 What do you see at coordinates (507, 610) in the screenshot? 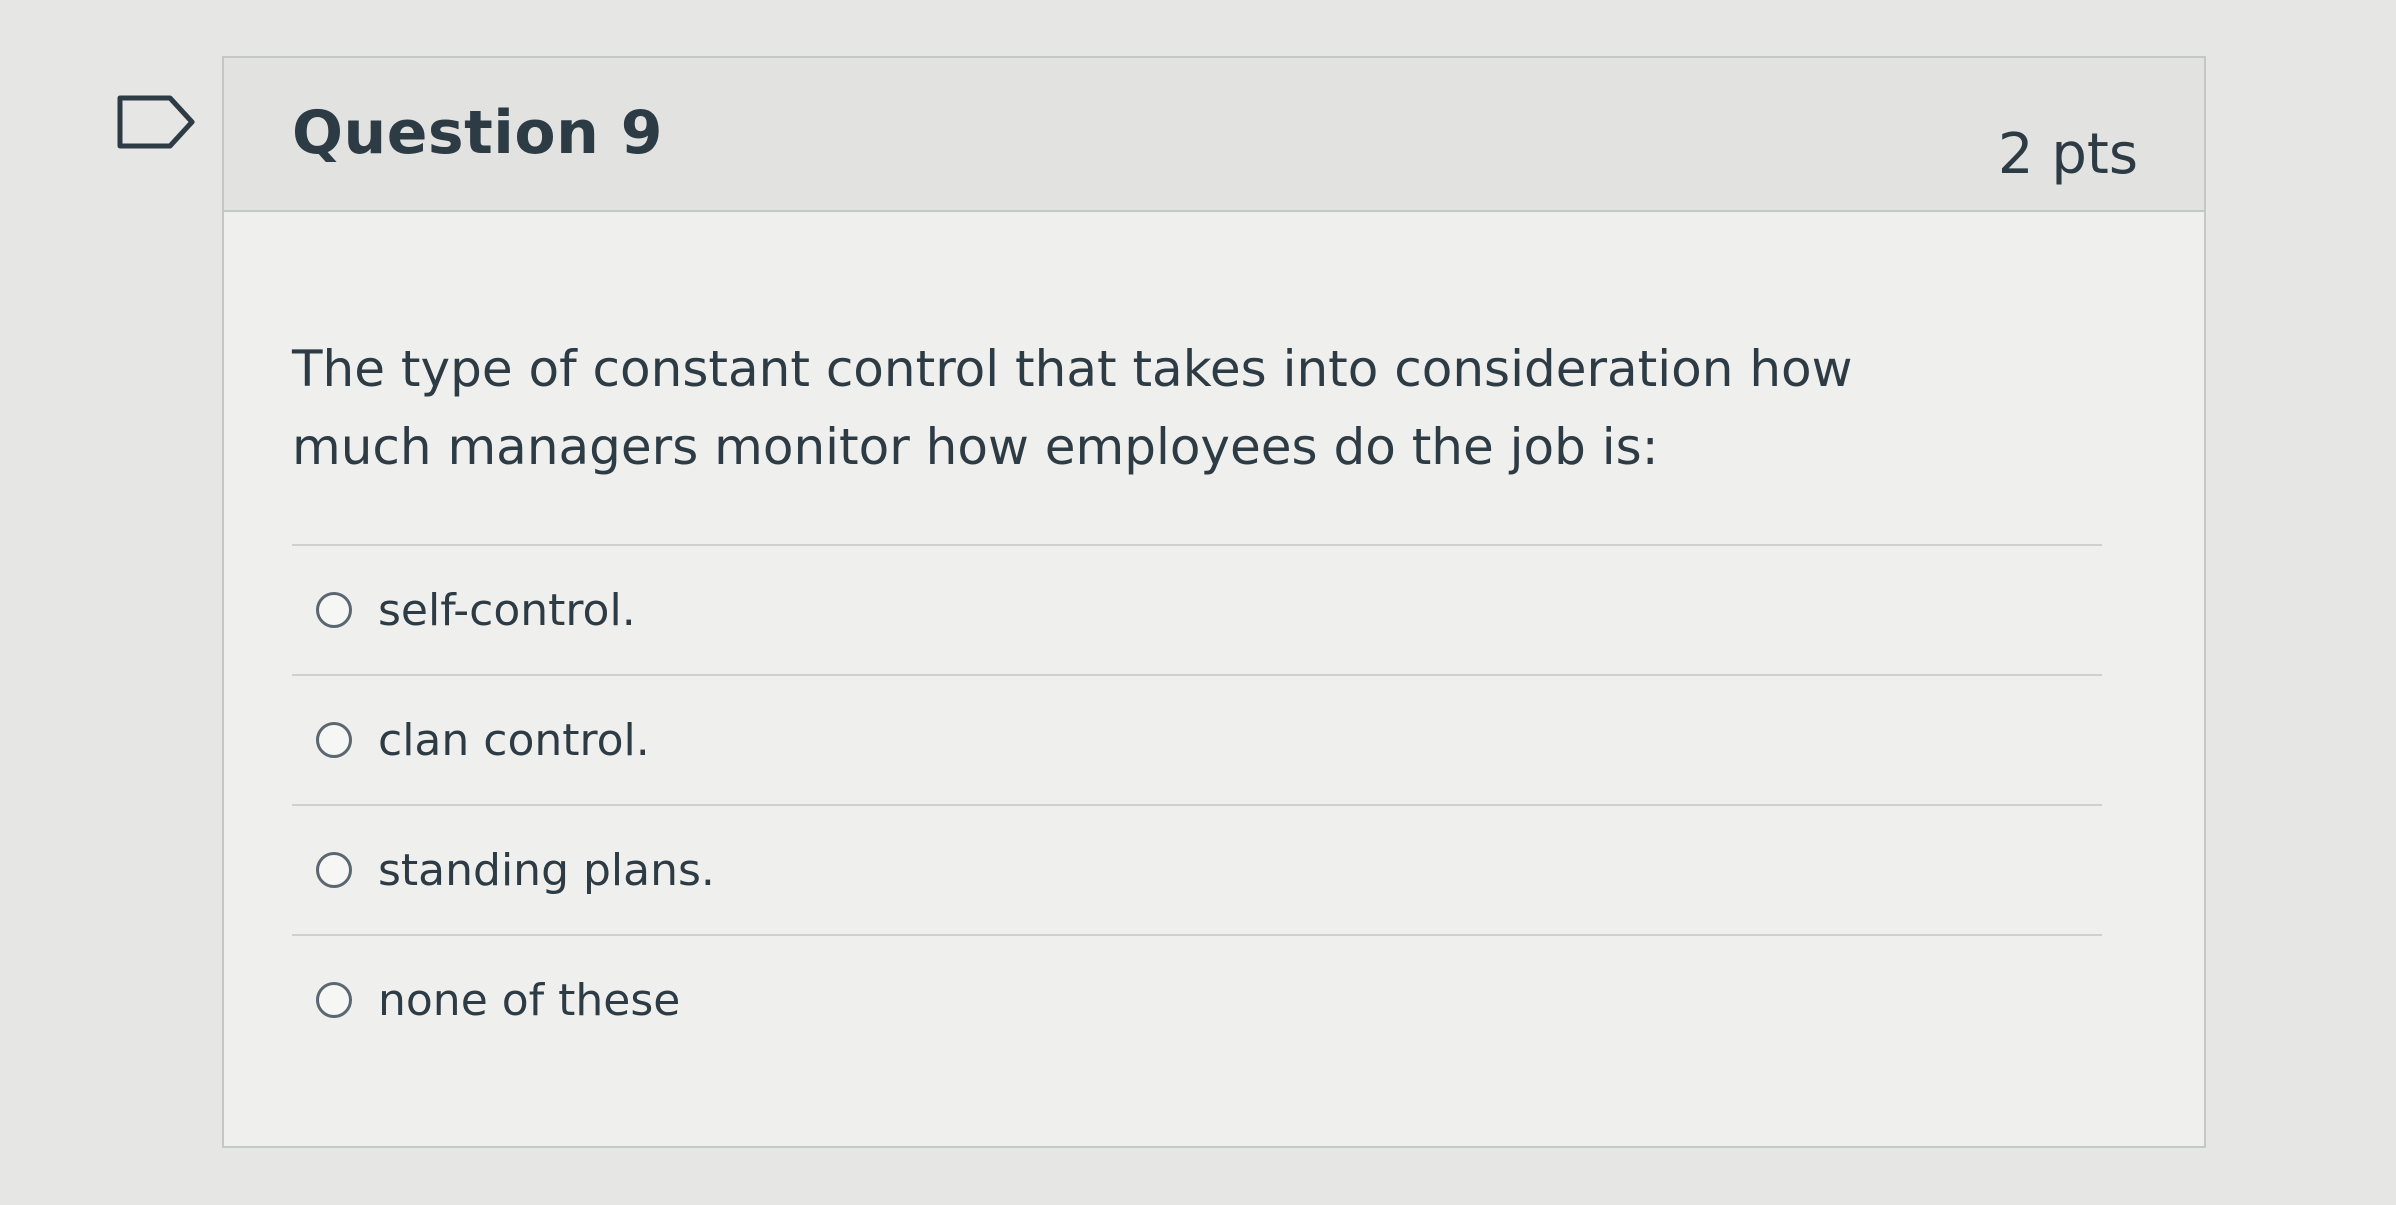
I see `answer-label: self-control.` at bounding box center [507, 610].